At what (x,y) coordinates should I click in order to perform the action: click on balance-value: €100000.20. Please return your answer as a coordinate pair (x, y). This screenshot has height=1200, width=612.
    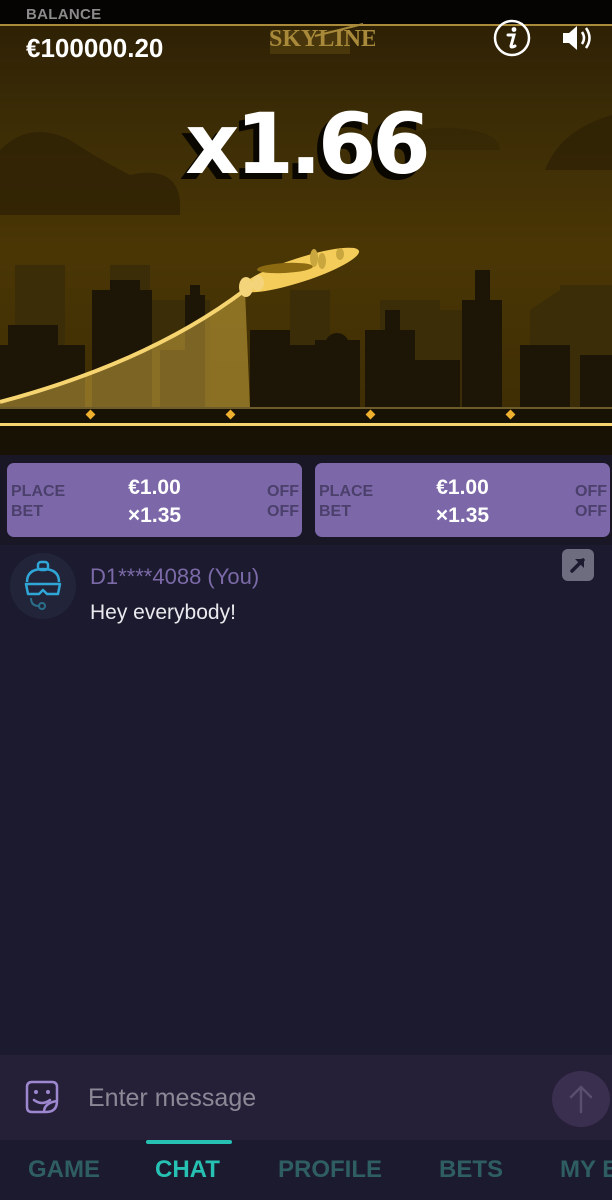
    Looking at the image, I should click on (95, 48).